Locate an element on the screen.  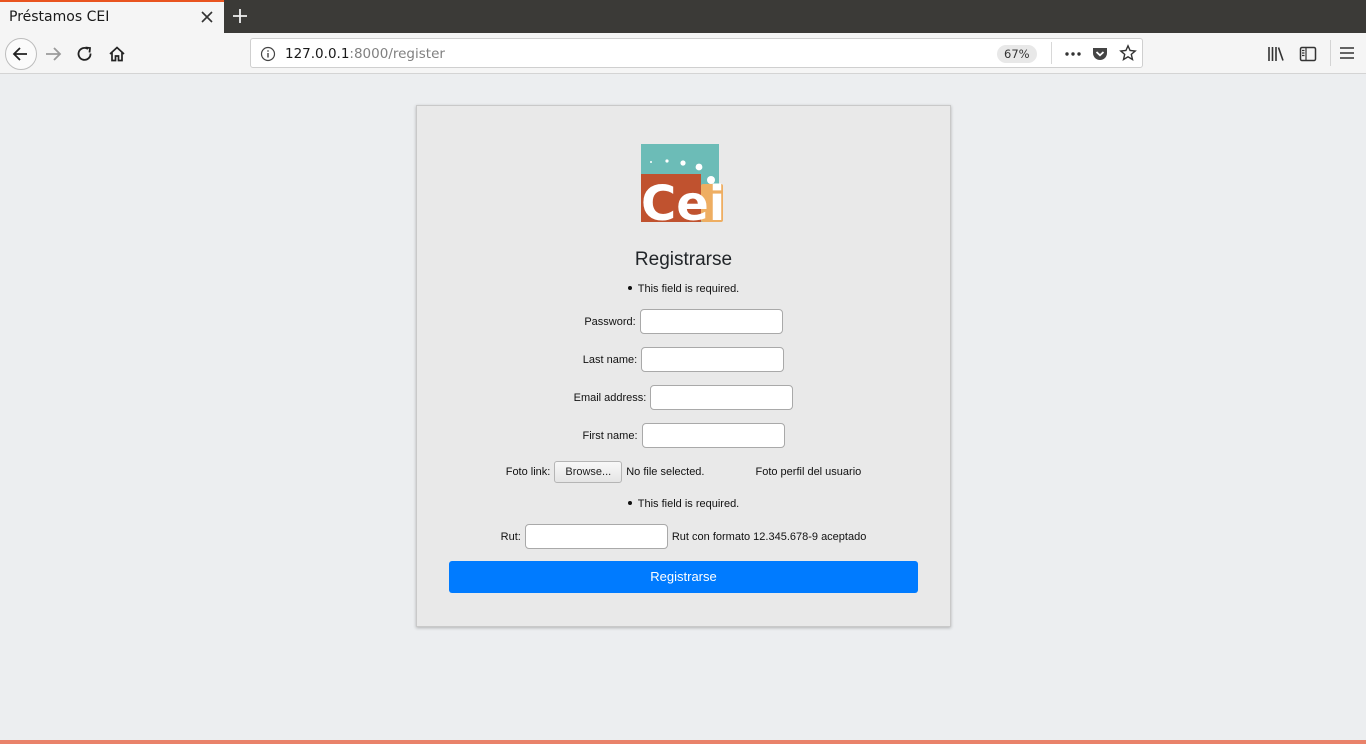
error-message: This field is required. is located at coordinates (683, 289).